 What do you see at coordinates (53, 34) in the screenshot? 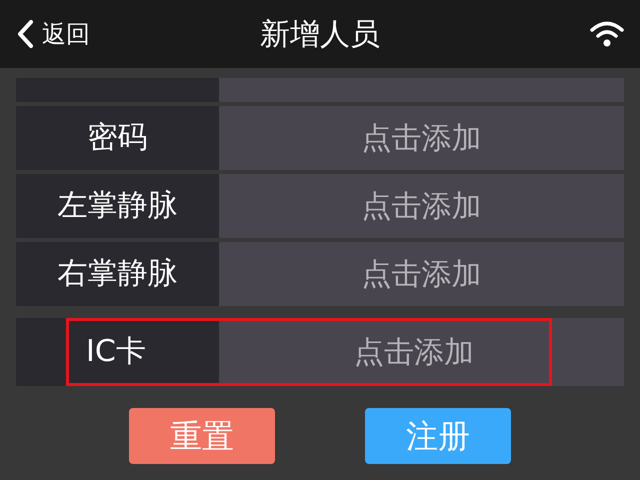
I see `back-button: 返回` at bounding box center [53, 34].